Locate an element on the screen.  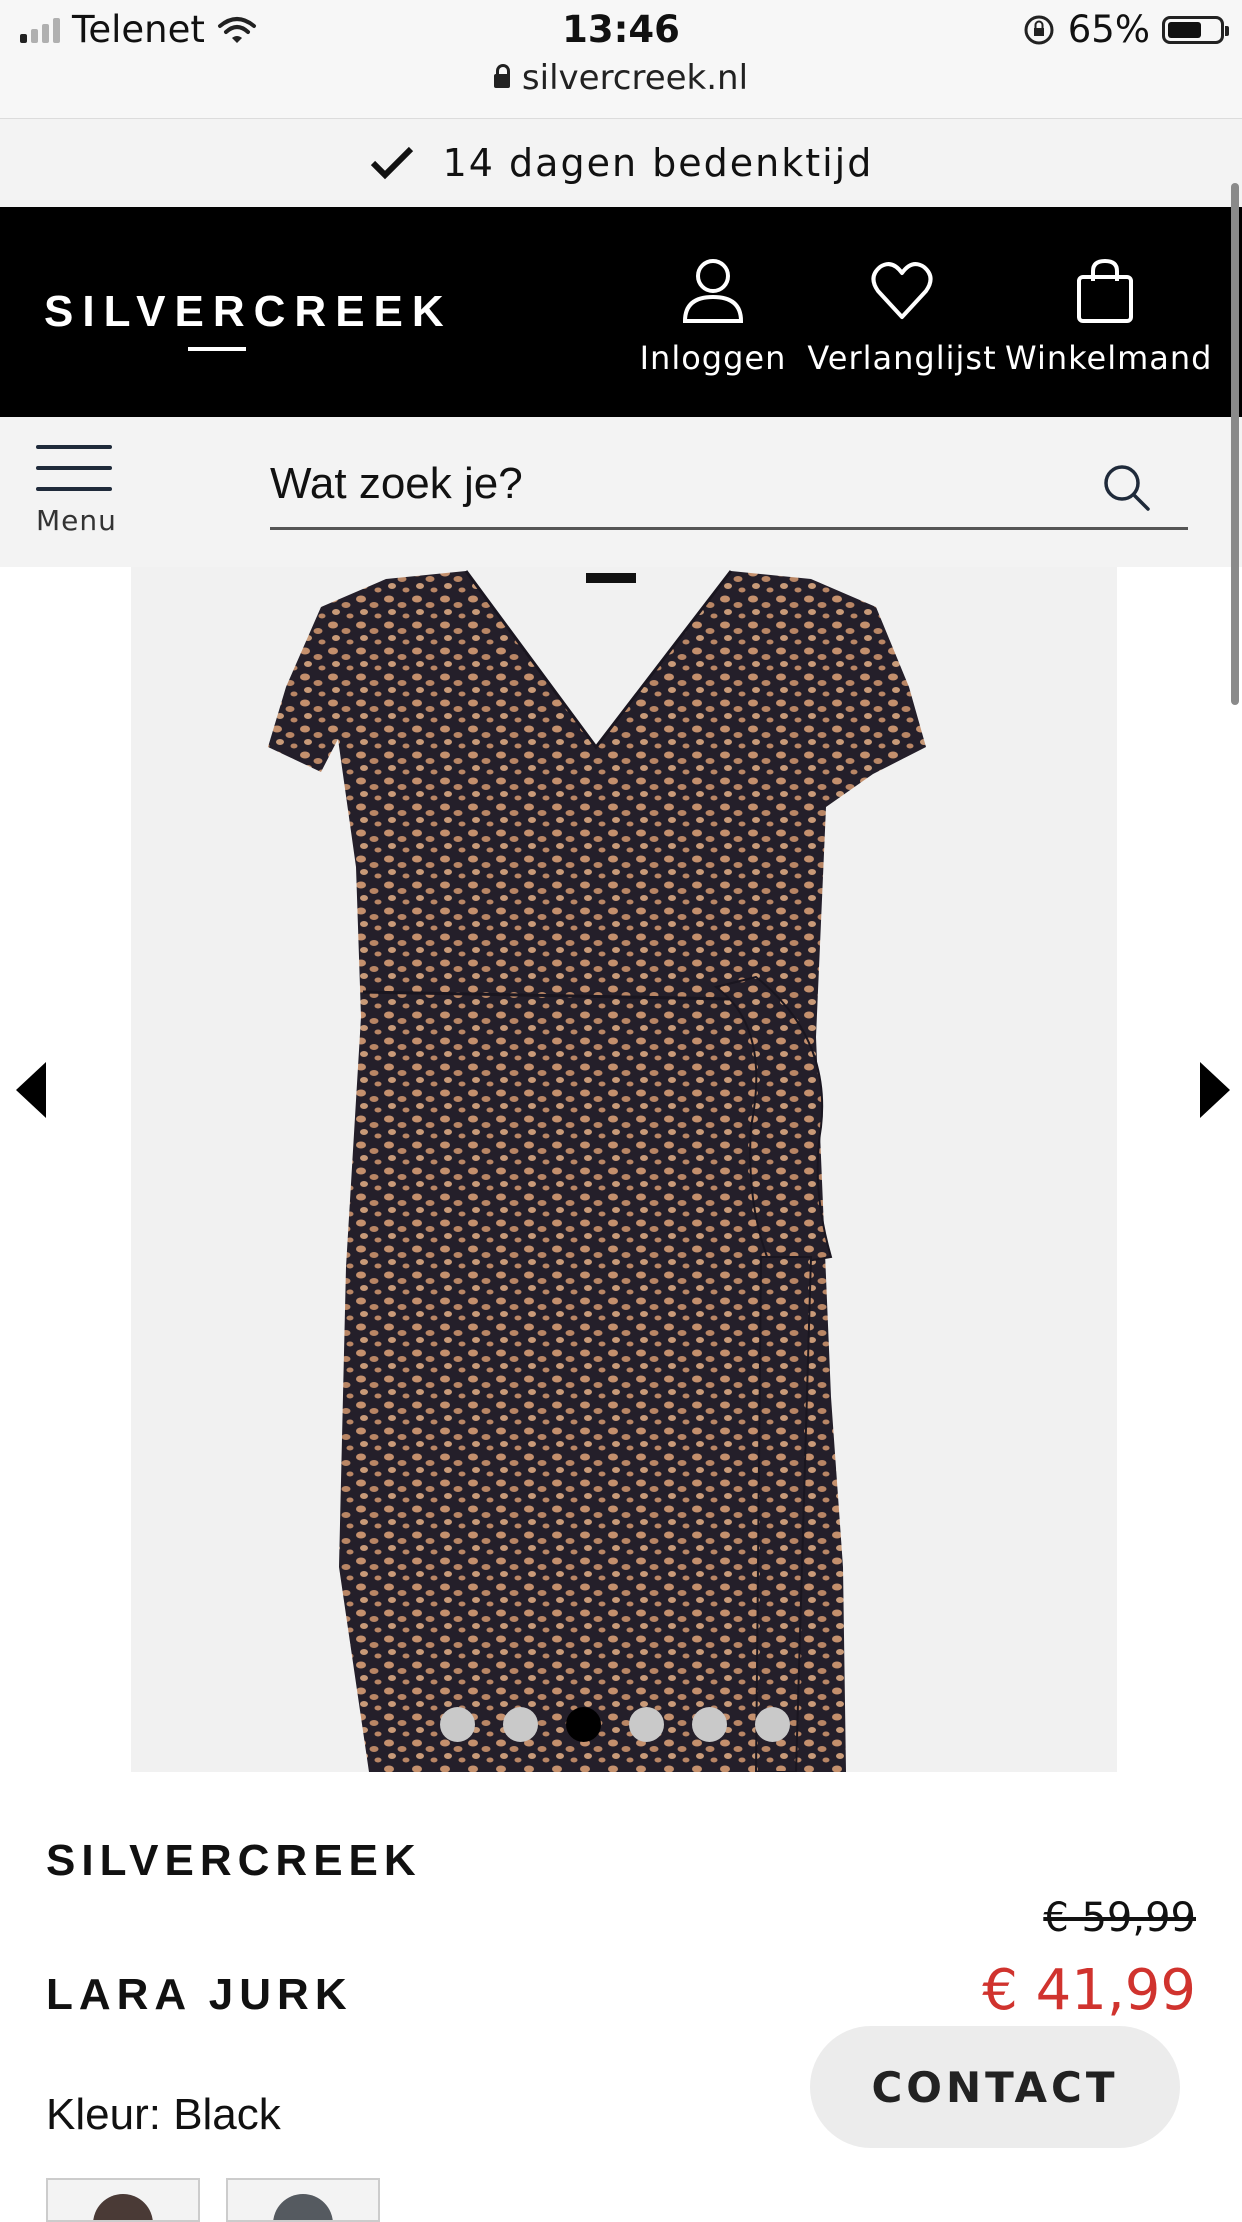
product-name: LARA JURK is located at coordinates (199, 1994).